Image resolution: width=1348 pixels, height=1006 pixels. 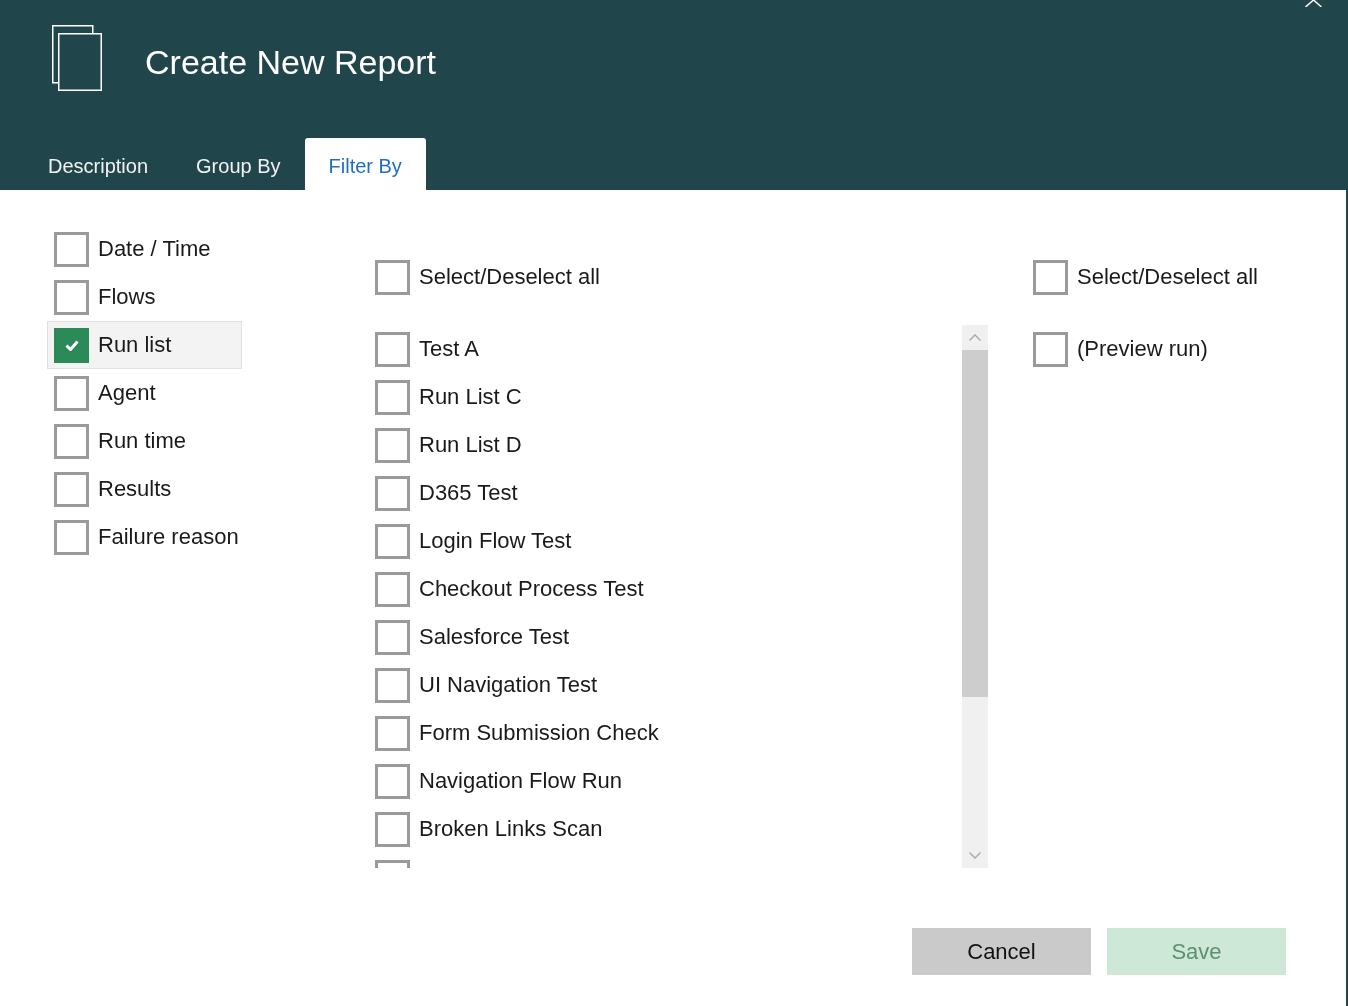 I want to click on tab: Description, so click(x=98, y=164).